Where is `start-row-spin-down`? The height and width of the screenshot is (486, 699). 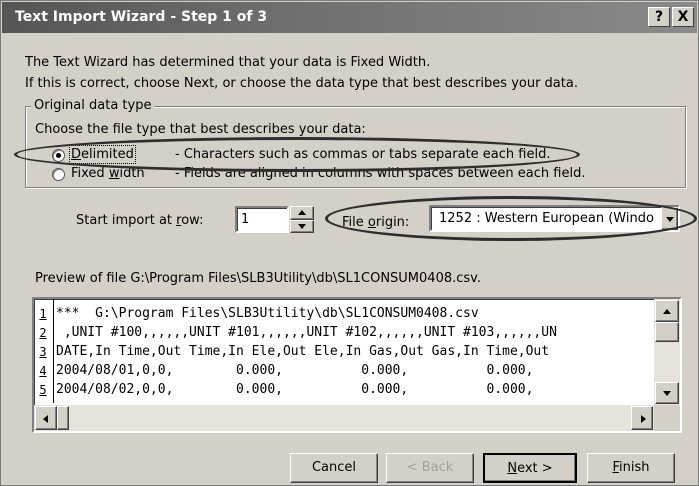
start-row-spin-down is located at coordinates (302, 226).